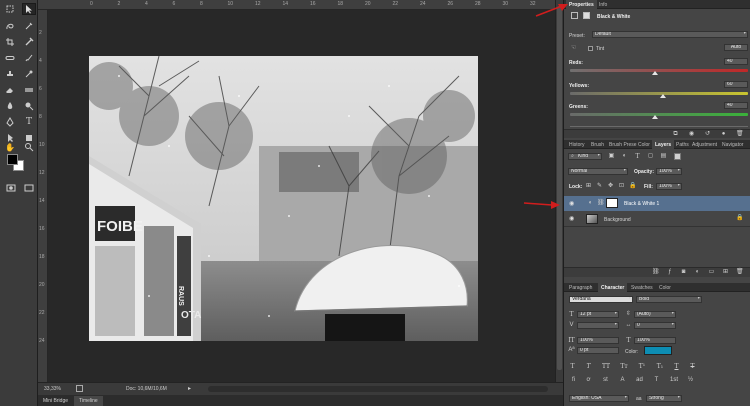  I want to click on status-menu-arrow: ▸, so click(189, 388).